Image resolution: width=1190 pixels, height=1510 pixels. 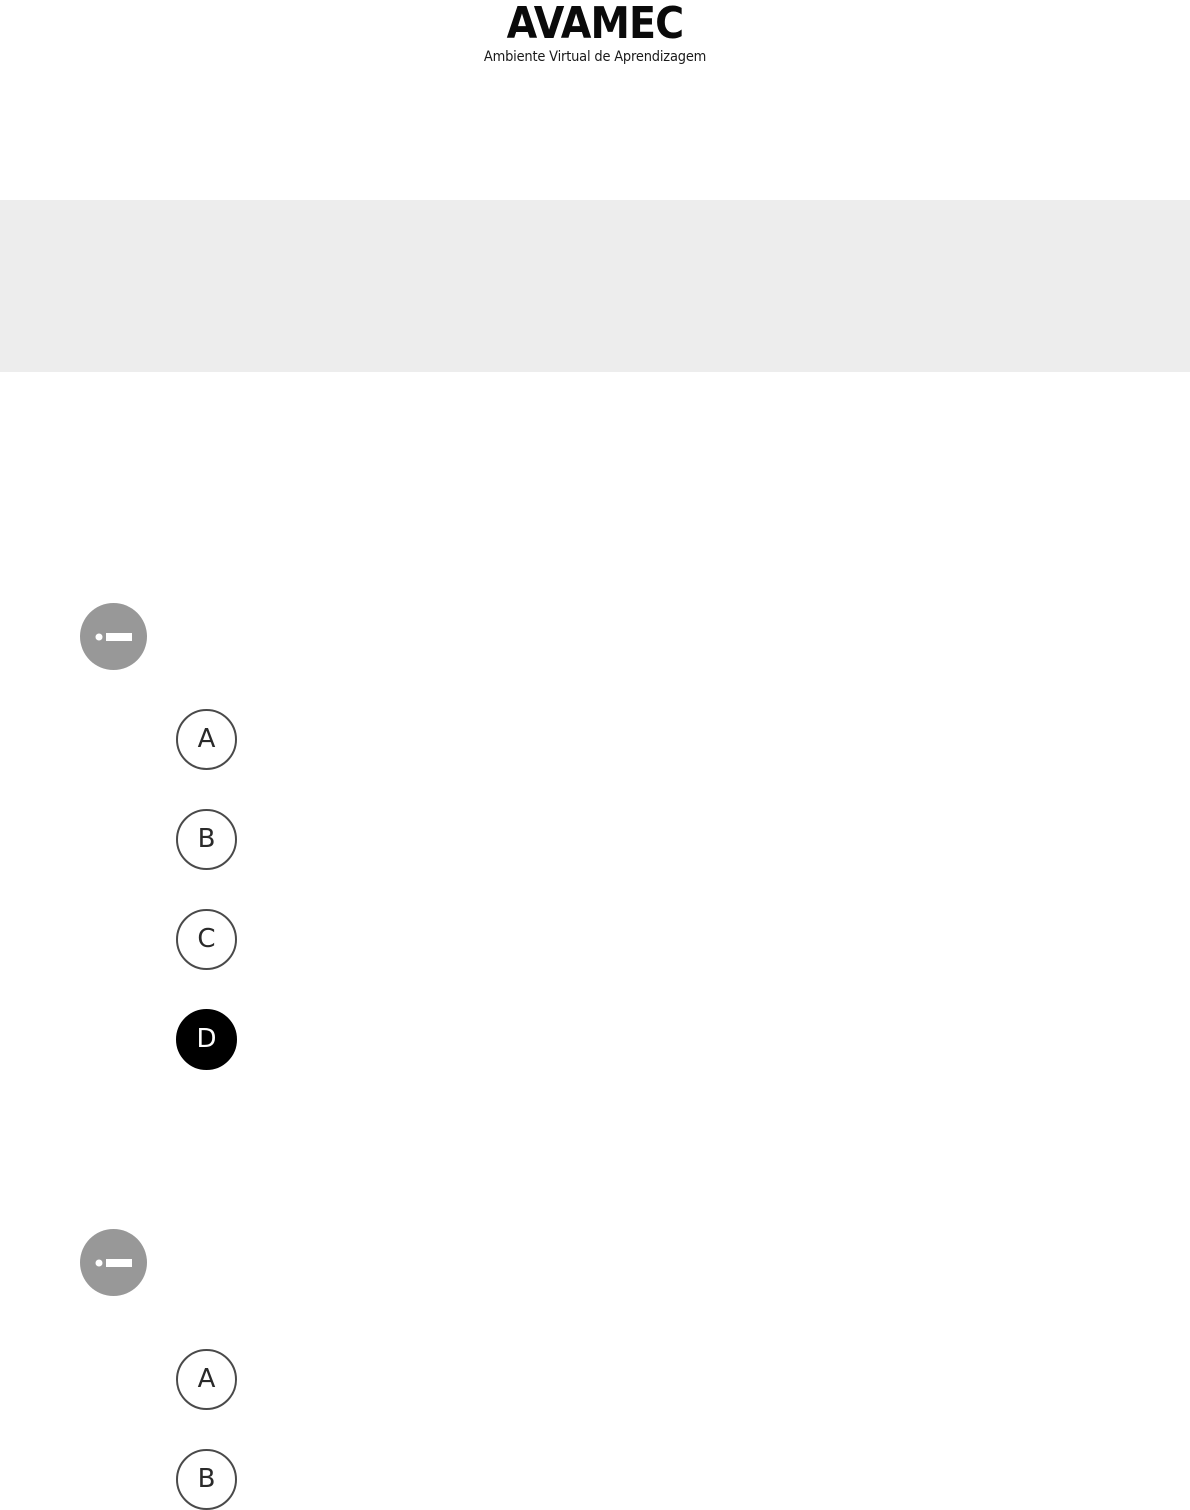 What do you see at coordinates (206, 939) in the screenshot?
I see `question-1-option-c: C` at bounding box center [206, 939].